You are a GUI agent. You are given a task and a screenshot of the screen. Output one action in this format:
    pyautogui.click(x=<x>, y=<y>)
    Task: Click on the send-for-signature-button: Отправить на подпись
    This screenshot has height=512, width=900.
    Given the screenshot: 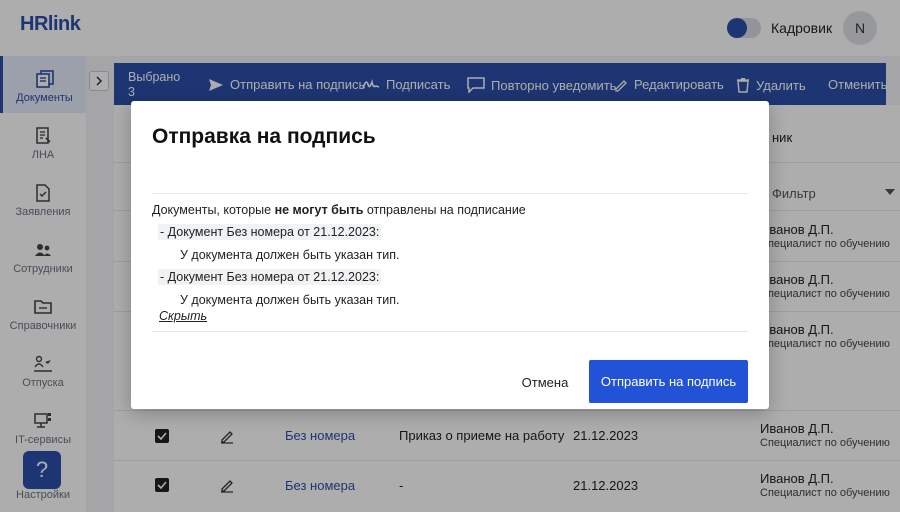 What is the action you would take?
    pyautogui.click(x=668, y=381)
    